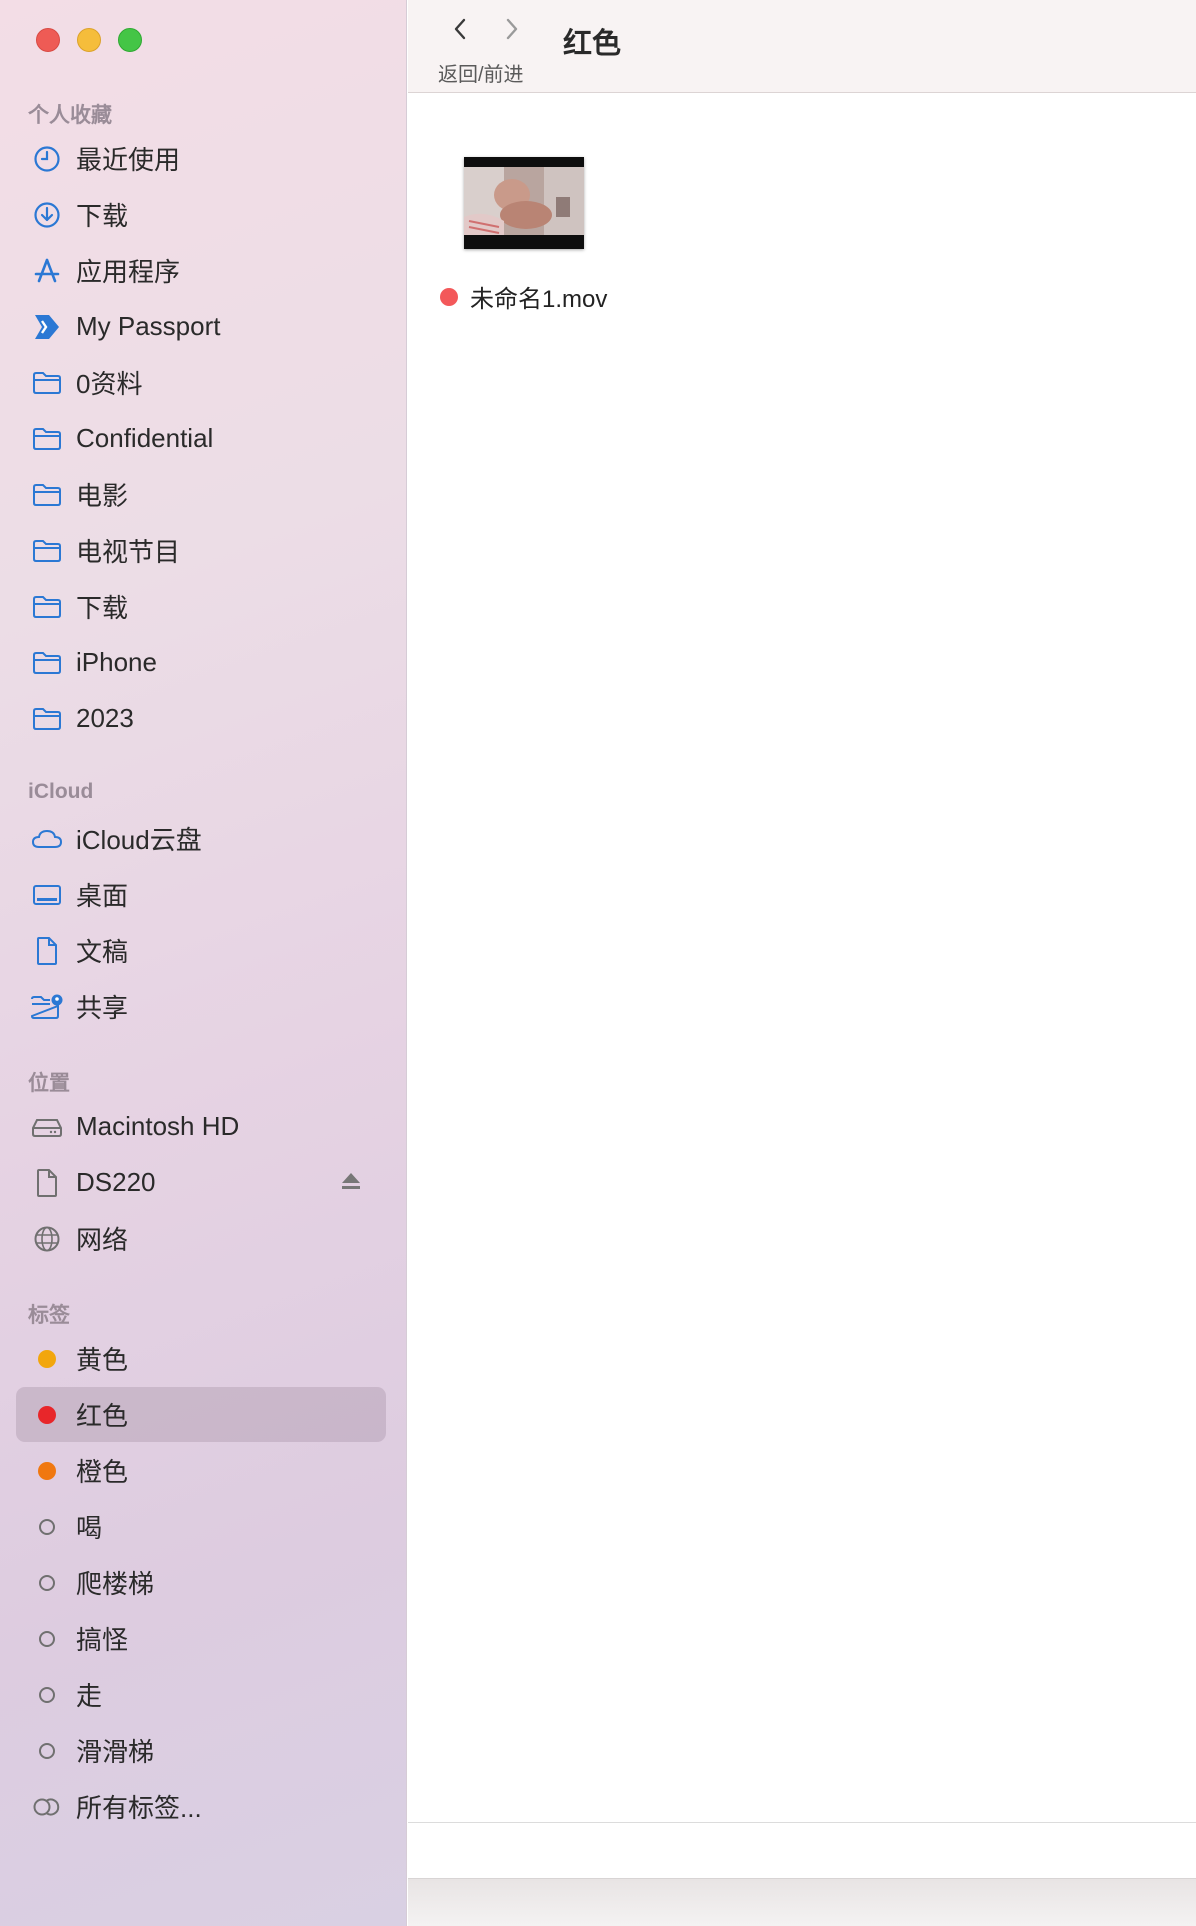 Image resolution: width=1196 pixels, height=1926 pixels. I want to click on sidebar-item-folder-confidential: Confidential, so click(201, 438).